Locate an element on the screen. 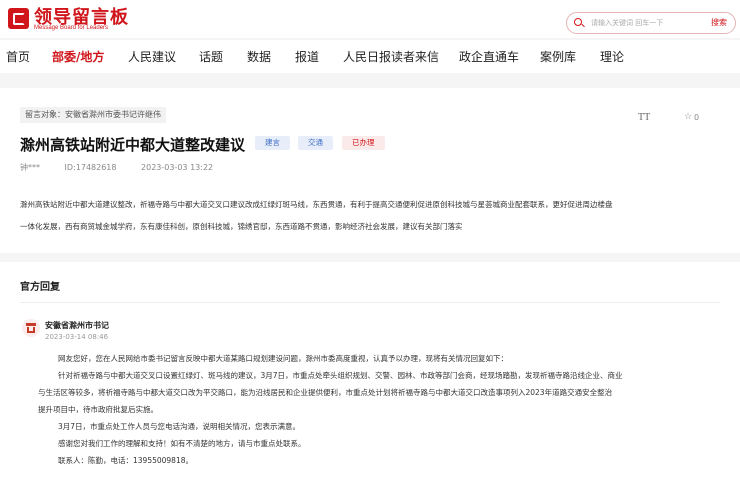  government-building-icon is located at coordinates (31, 328).